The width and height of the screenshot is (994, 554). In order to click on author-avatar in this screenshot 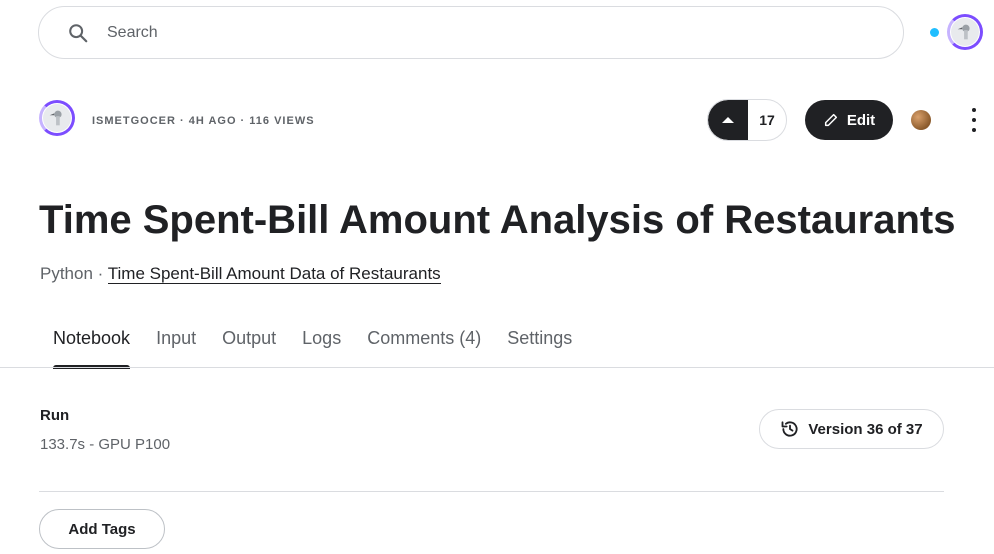, I will do `click(57, 118)`.